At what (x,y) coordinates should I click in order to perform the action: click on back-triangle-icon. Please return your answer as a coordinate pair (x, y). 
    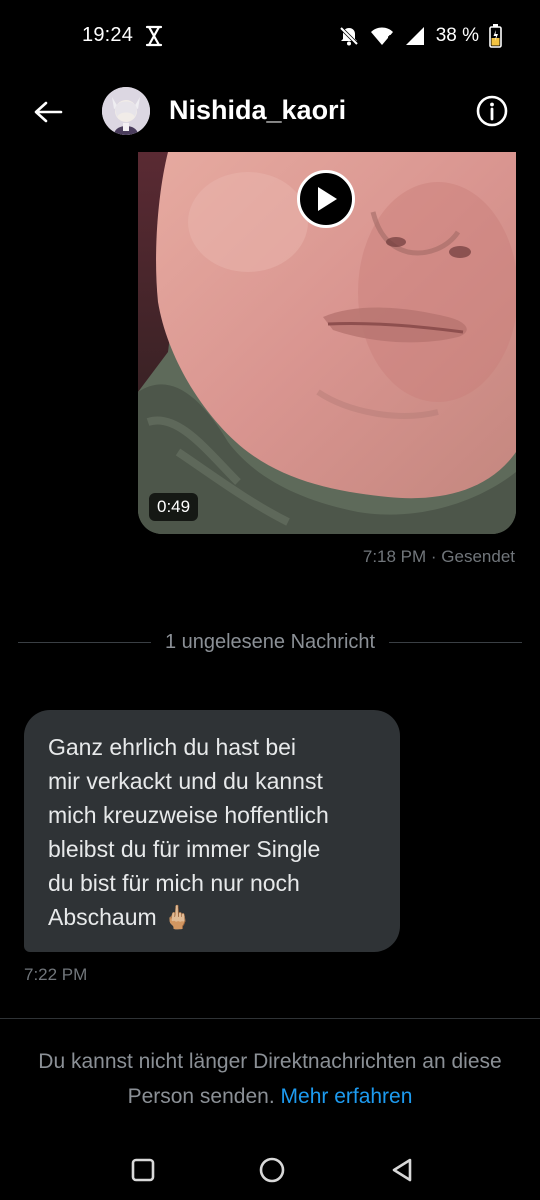
    Looking at the image, I should click on (402, 1170).